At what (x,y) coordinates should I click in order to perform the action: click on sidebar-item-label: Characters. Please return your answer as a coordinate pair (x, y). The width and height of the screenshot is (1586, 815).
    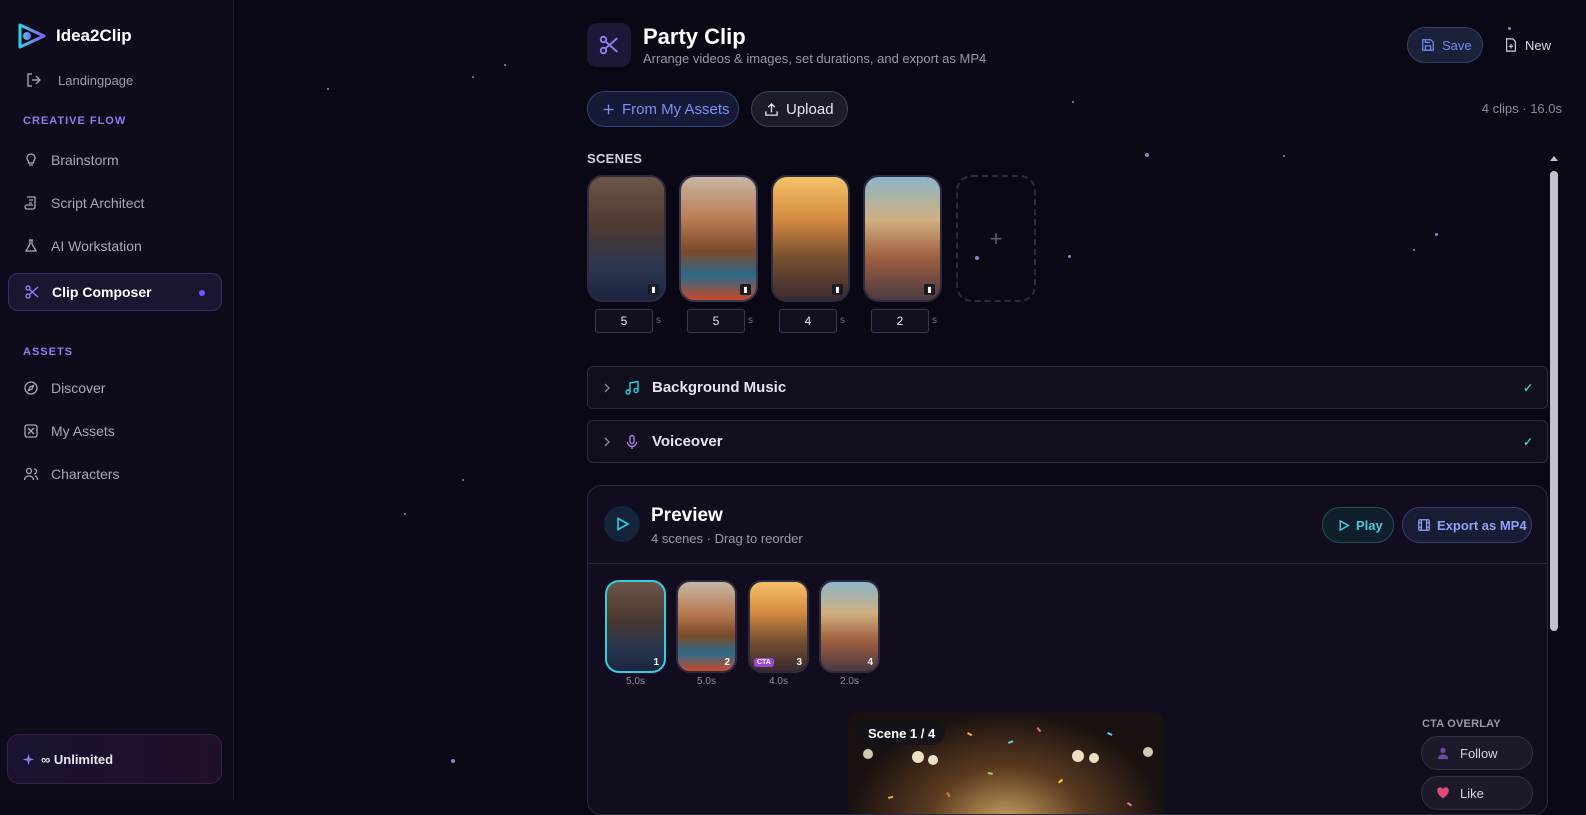
    Looking at the image, I should click on (85, 474).